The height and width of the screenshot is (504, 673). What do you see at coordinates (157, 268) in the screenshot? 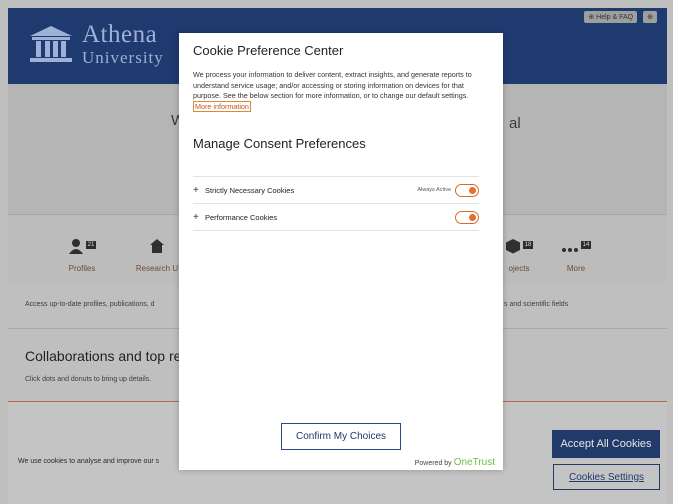
I see `stat-label: Research U` at bounding box center [157, 268].